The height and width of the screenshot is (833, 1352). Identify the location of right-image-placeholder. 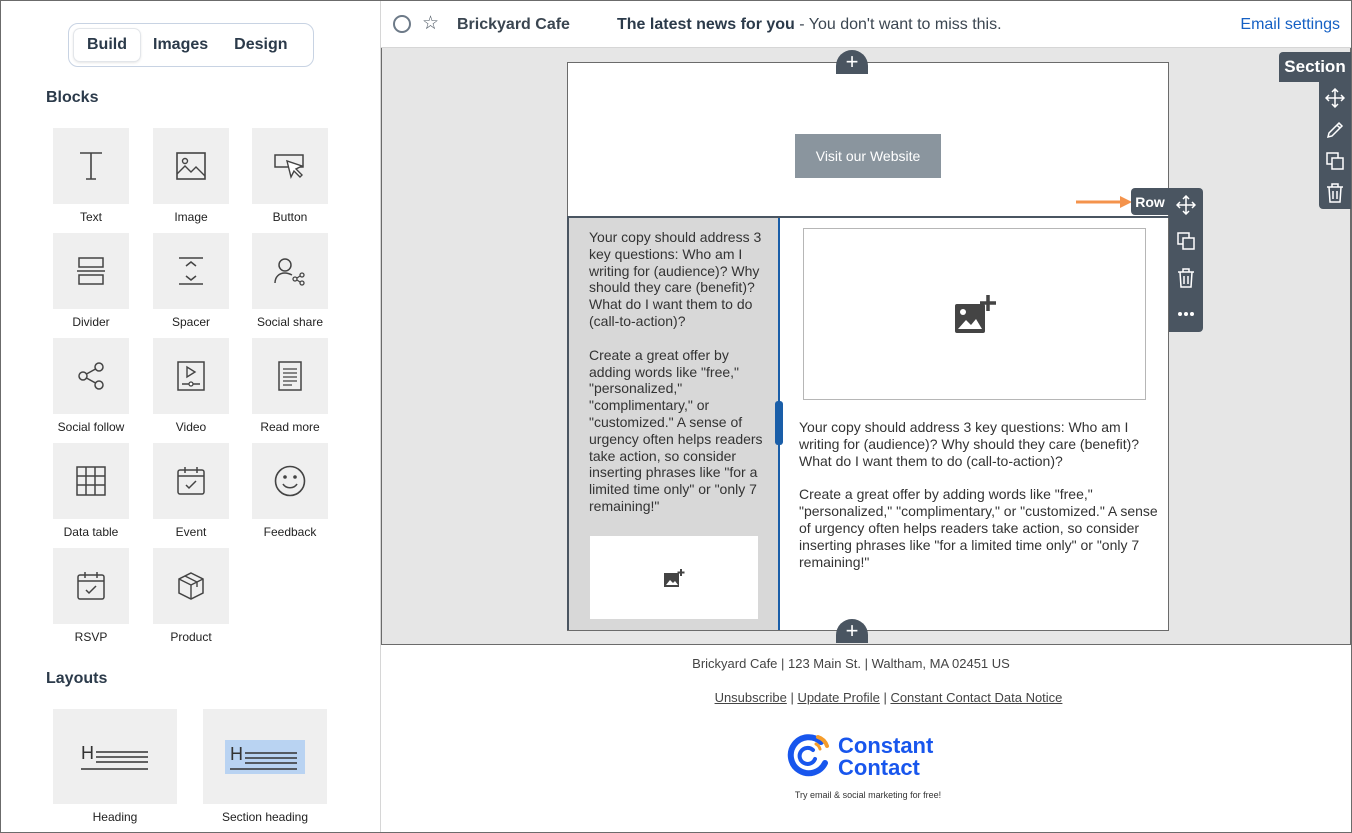
(974, 314).